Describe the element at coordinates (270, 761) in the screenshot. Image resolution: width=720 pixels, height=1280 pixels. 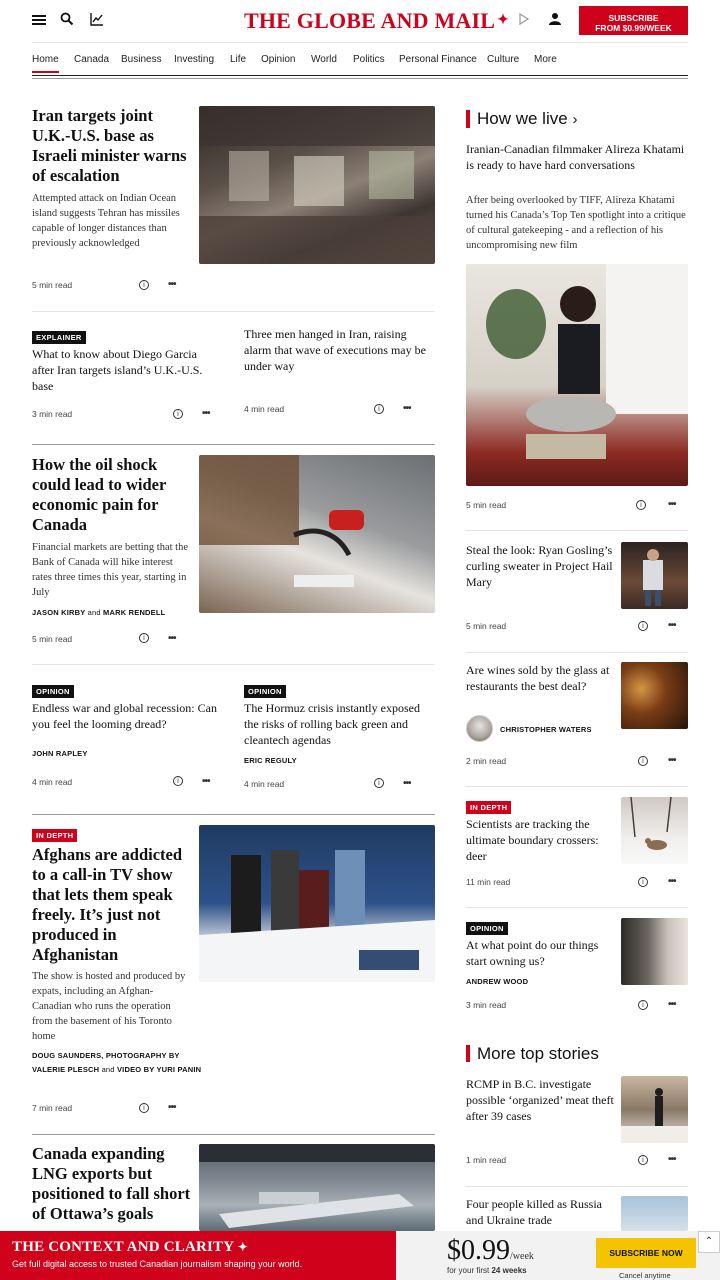
I see `author-name: ERIC REGULY` at that location.